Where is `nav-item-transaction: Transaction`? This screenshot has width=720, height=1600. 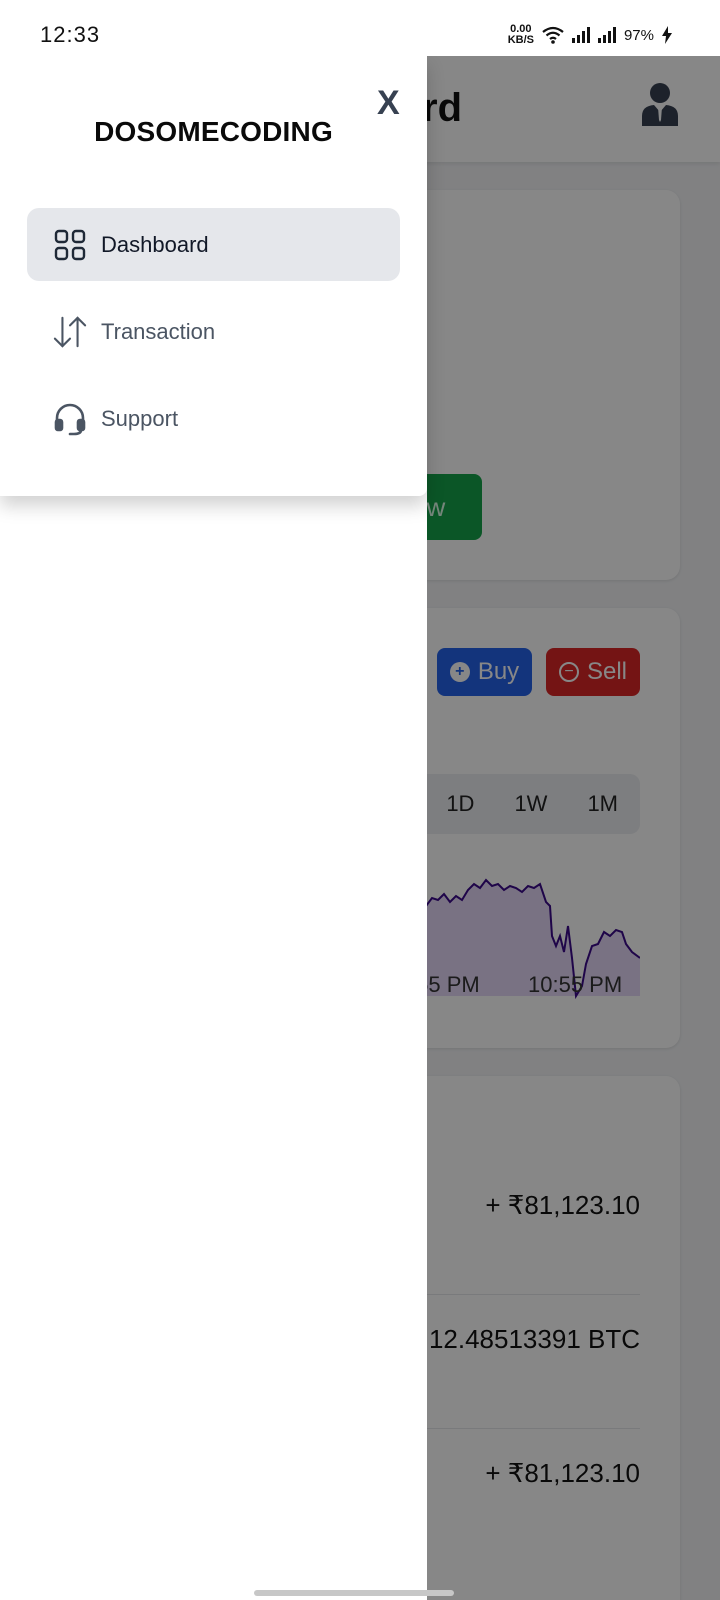 nav-item-transaction: Transaction is located at coordinates (213, 331).